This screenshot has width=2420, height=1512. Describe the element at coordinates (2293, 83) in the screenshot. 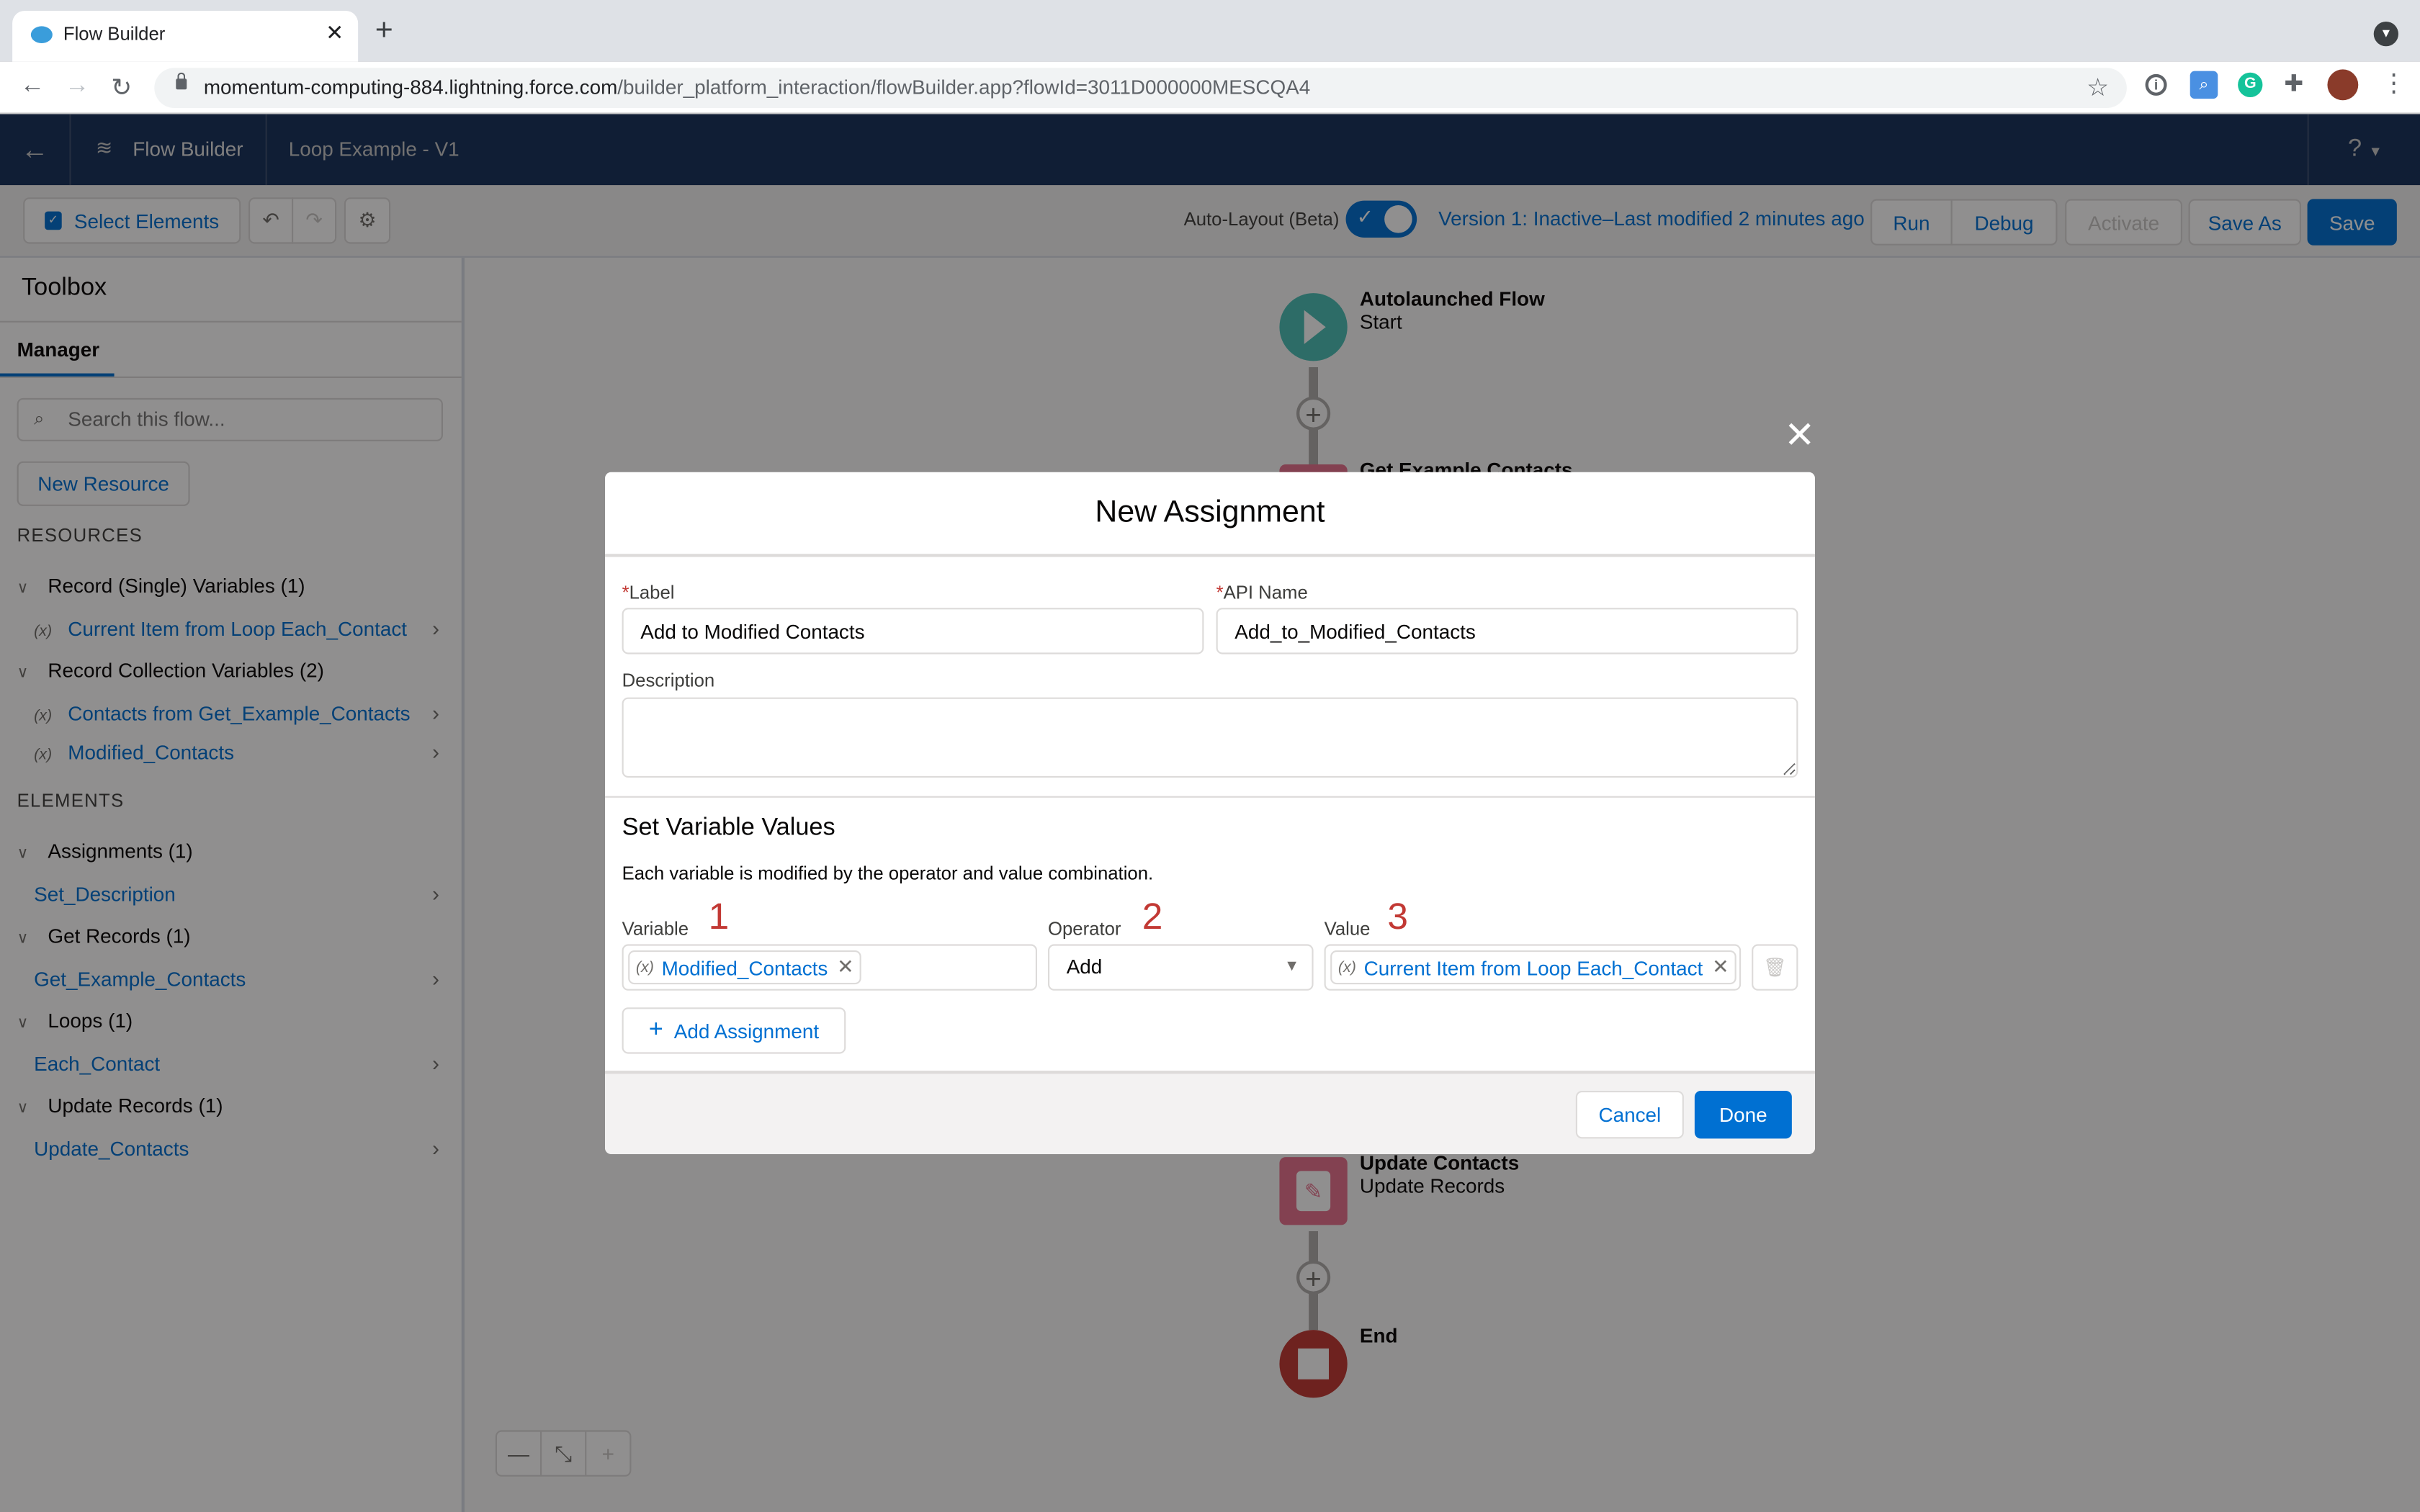

I see `extensions-icon: ✚` at that location.